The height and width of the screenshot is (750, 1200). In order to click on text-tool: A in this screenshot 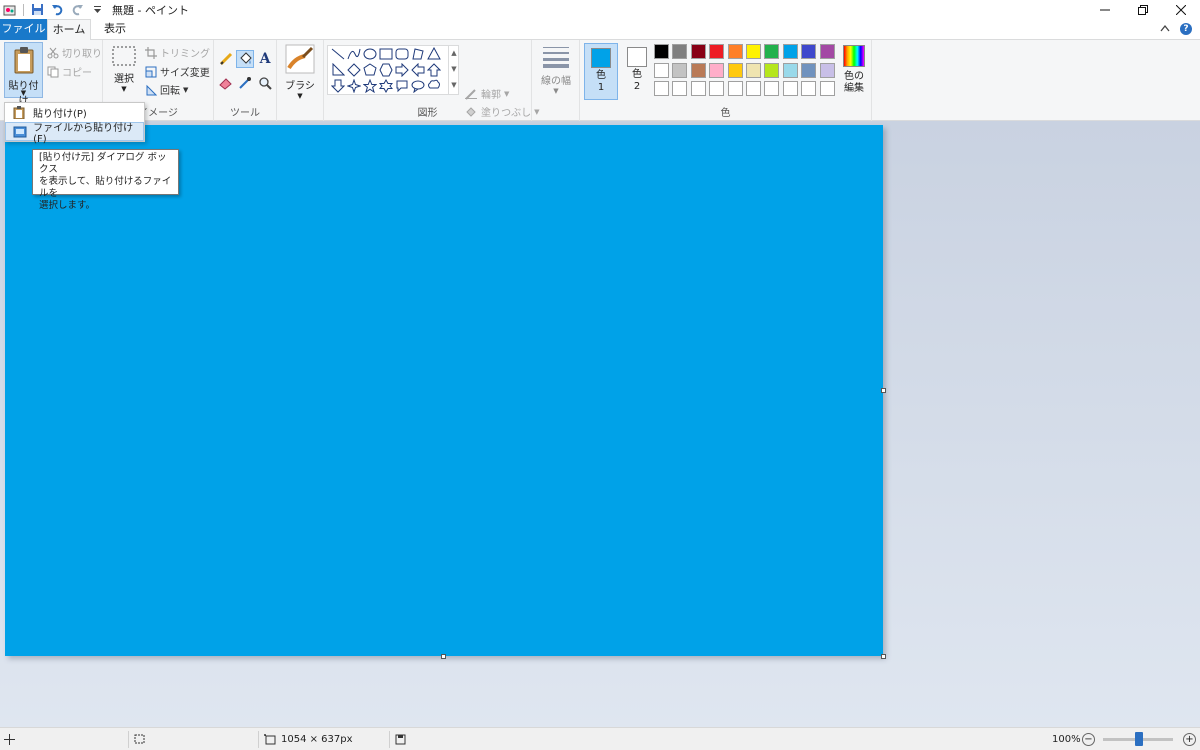, I will do `click(265, 59)`.